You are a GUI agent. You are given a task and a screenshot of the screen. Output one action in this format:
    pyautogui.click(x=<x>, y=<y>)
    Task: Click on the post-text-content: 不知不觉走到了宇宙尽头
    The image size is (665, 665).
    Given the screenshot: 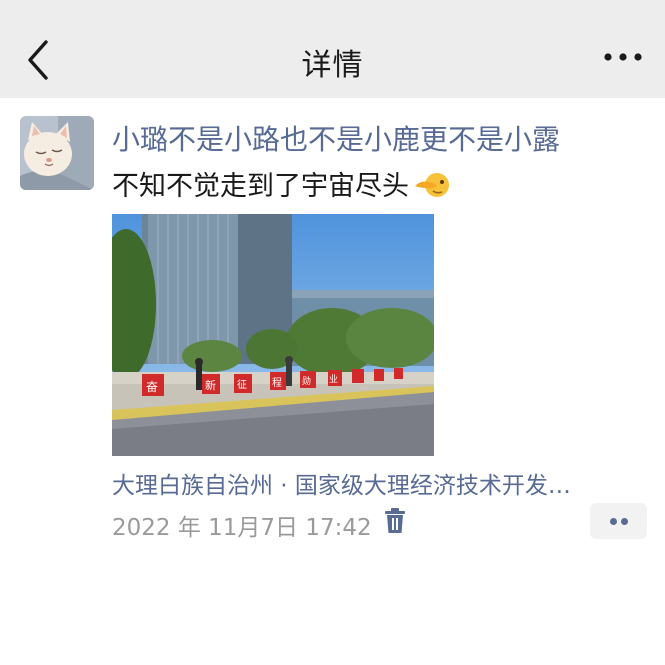 What is the action you would take?
    pyautogui.click(x=260, y=186)
    